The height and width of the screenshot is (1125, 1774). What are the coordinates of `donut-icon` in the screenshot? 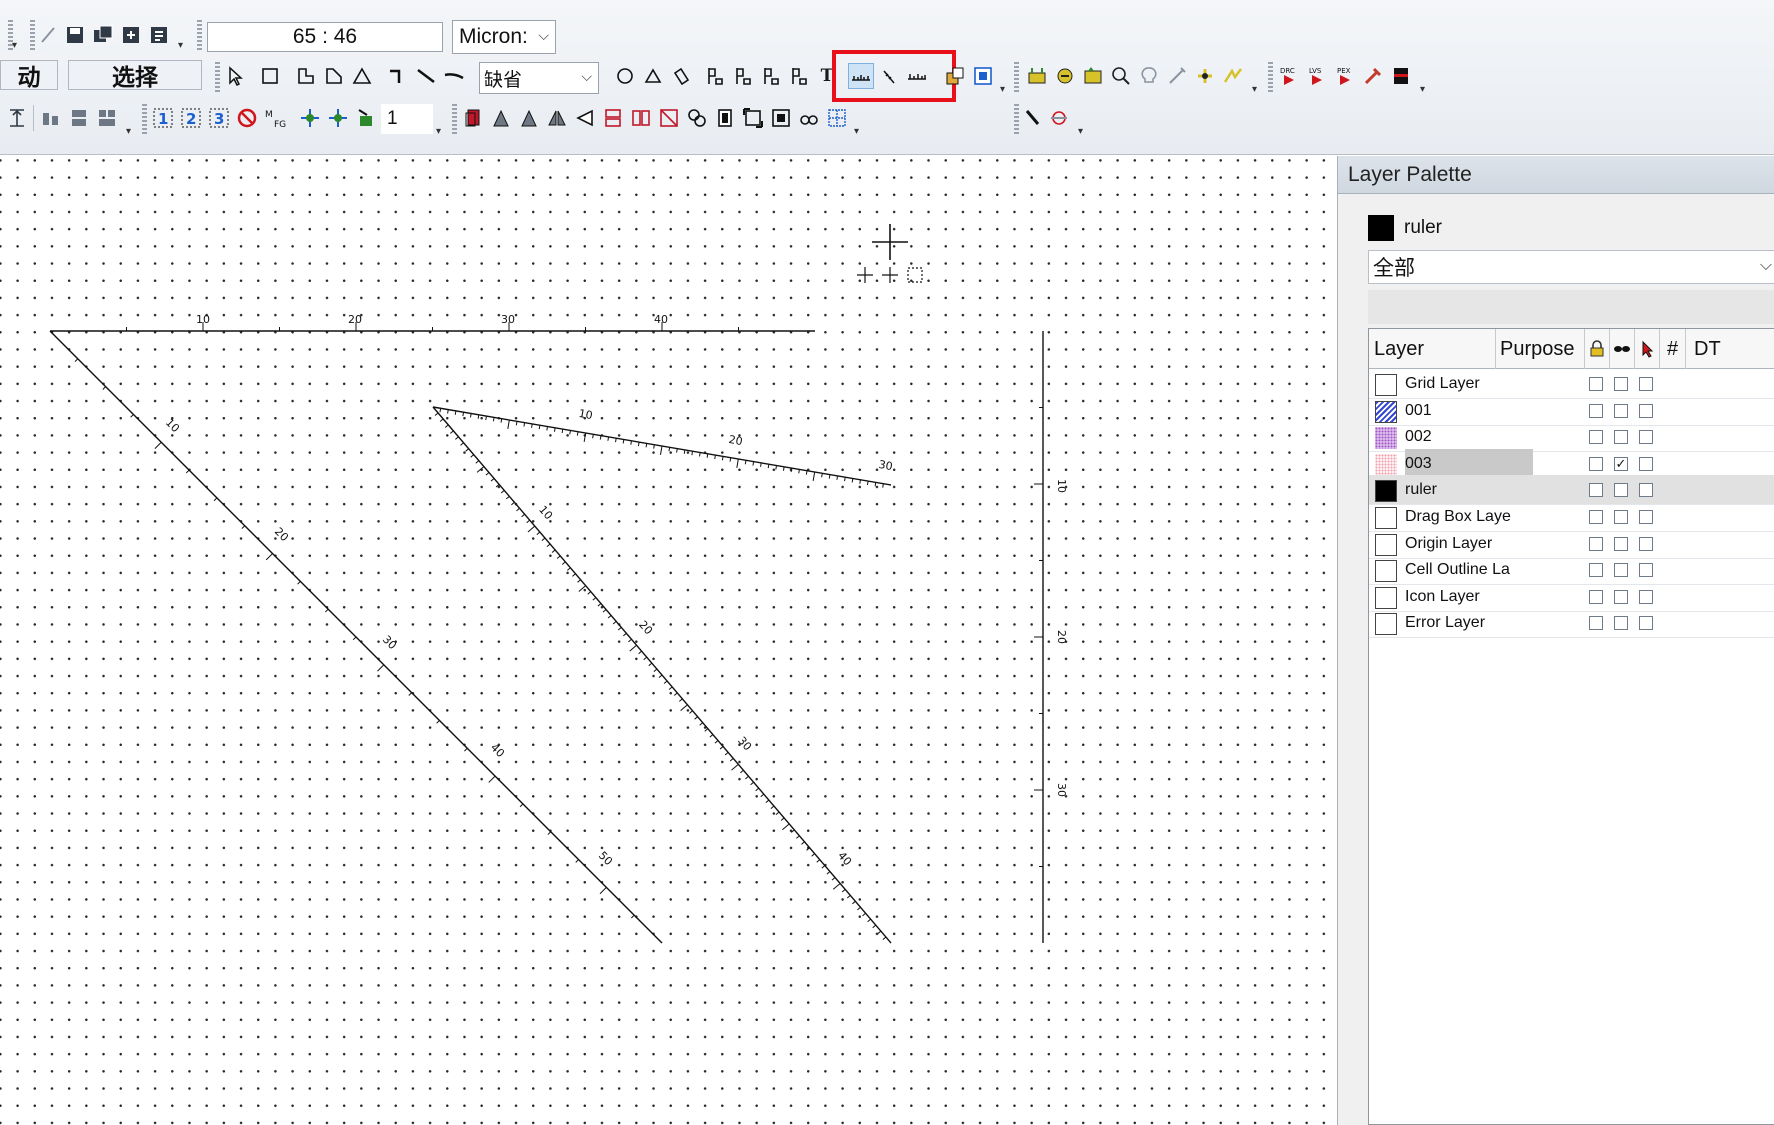 It's located at (681, 76).